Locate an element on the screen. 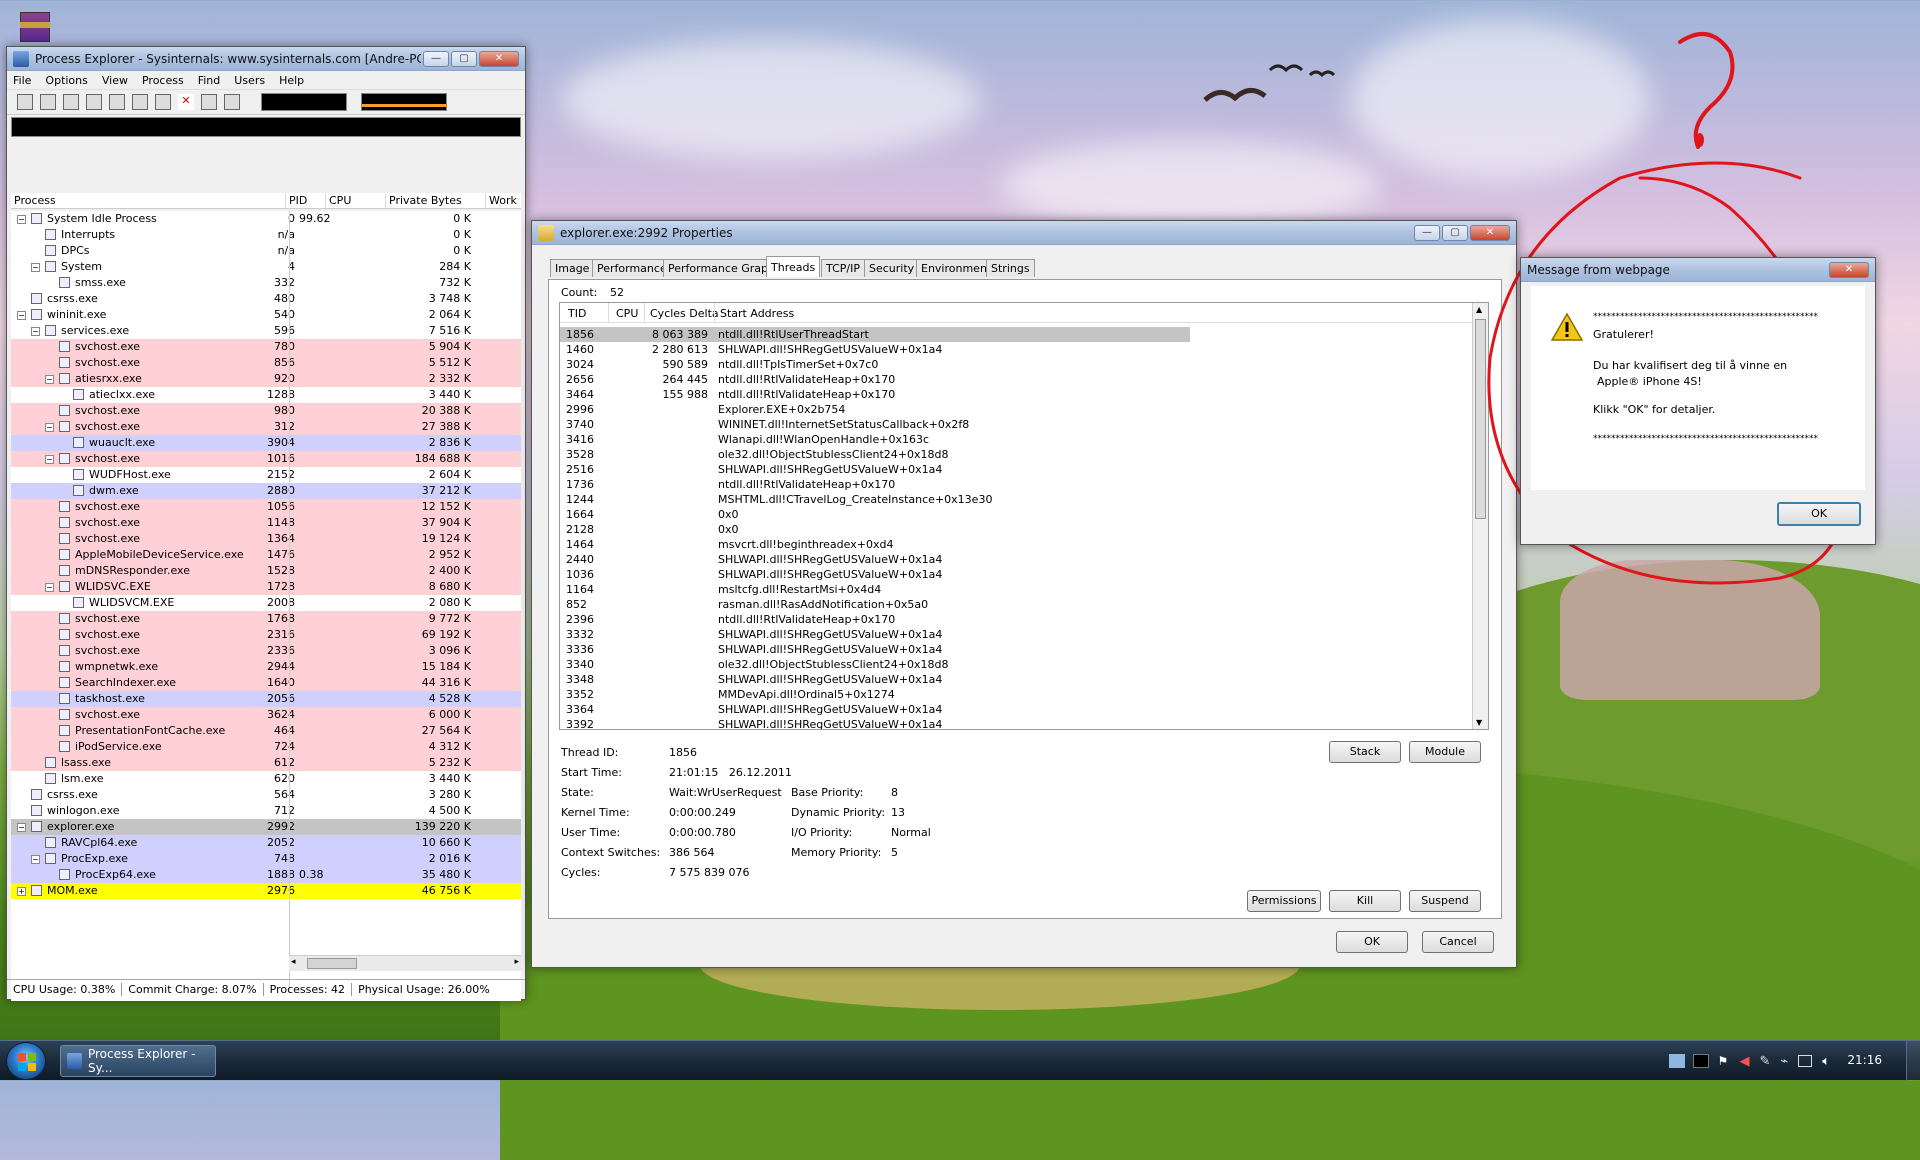  refresh-icon is located at coordinates (48, 102).